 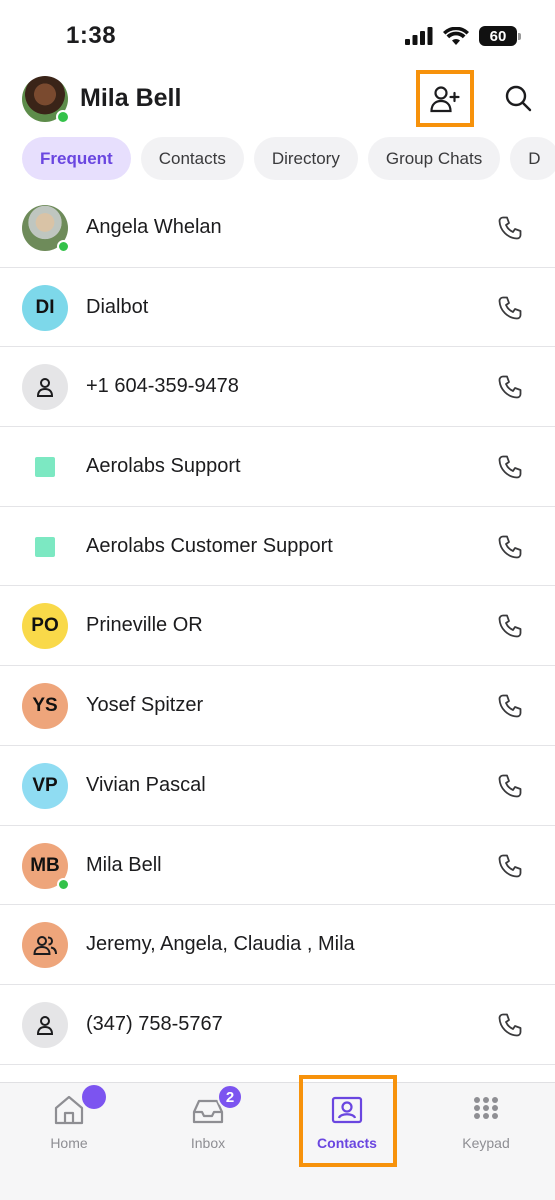 What do you see at coordinates (277, 100) in the screenshot?
I see `header: Mila Bell` at bounding box center [277, 100].